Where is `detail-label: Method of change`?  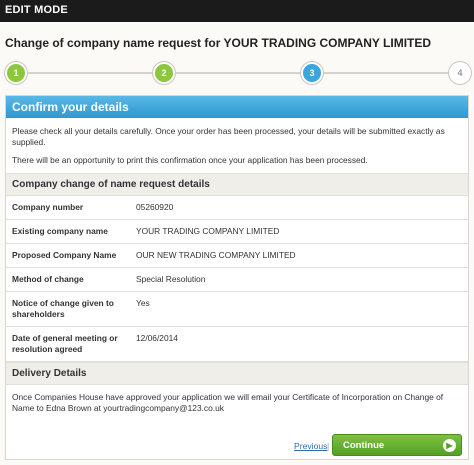 detail-label: Method of change is located at coordinates (48, 279).